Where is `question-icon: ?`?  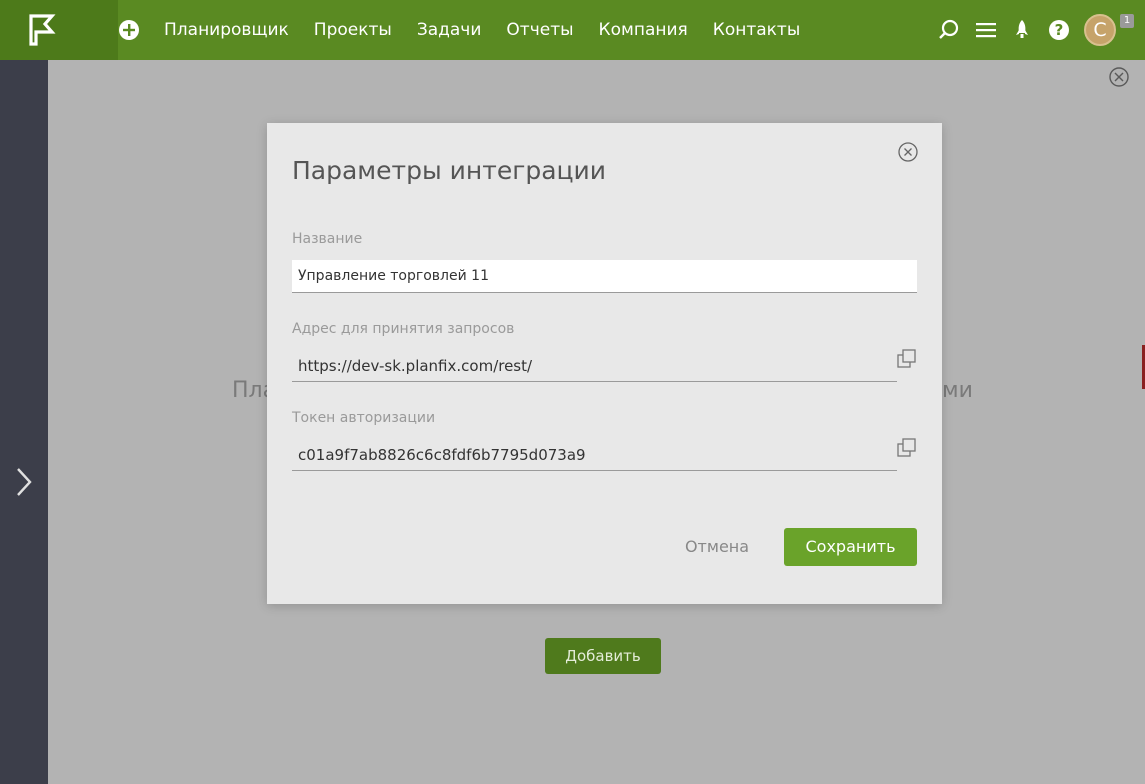 question-icon: ? is located at coordinates (1059, 30).